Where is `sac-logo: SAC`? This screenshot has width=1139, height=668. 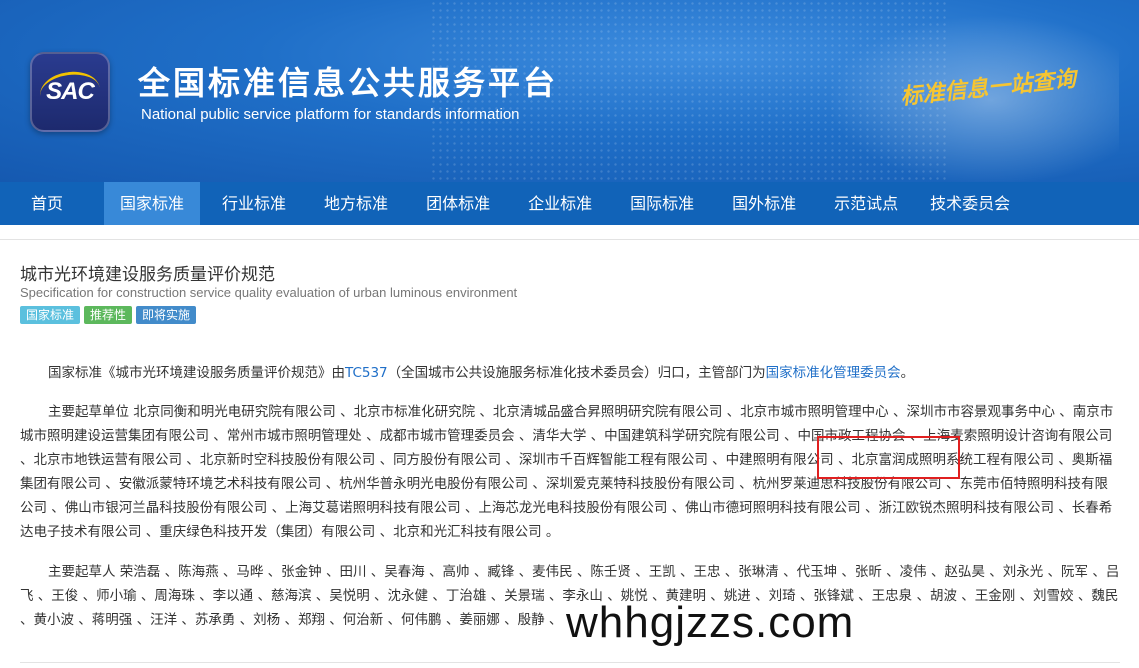
sac-logo: SAC is located at coordinates (70, 92).